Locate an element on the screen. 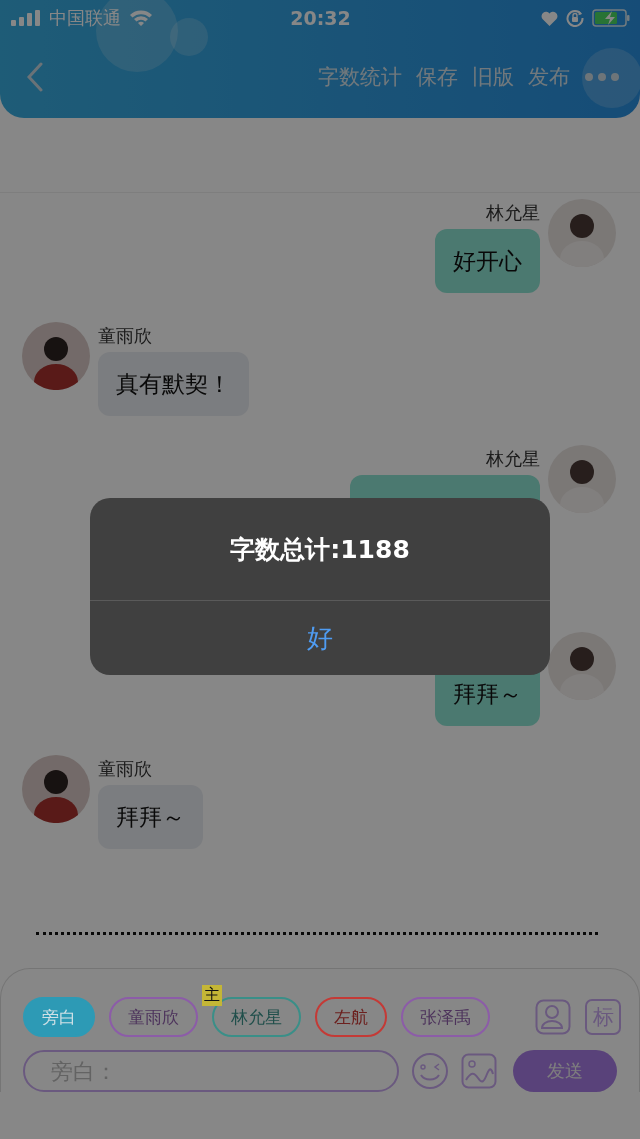 This screenshot has height=1139, width=640. carrier-name: 中国联通 is located at coordinates (85, 18).